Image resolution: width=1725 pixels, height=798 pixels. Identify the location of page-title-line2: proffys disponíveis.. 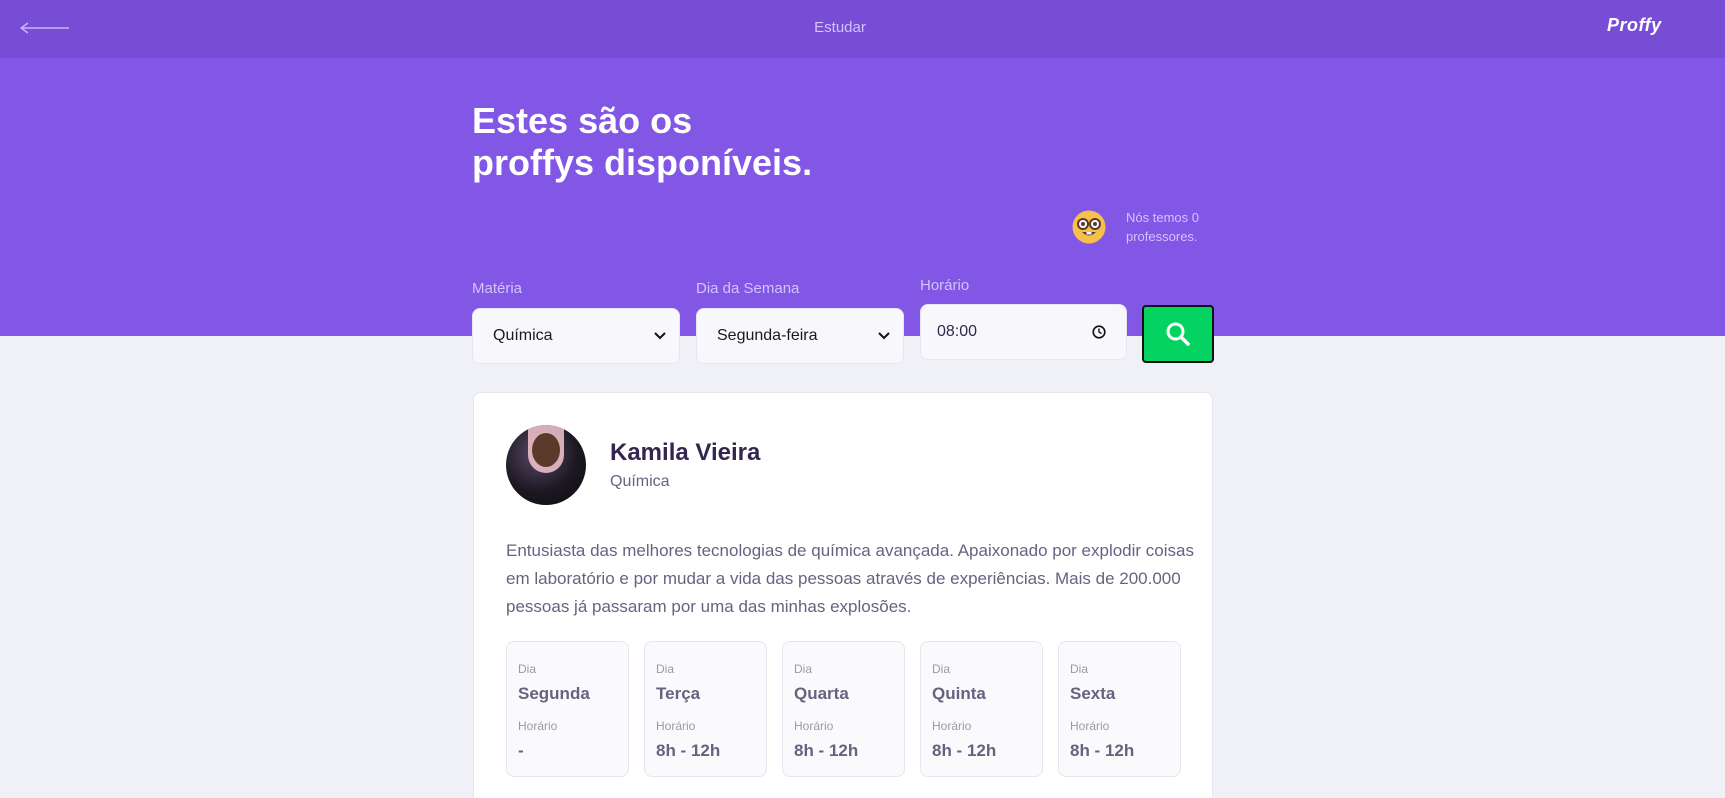
(642, 162).